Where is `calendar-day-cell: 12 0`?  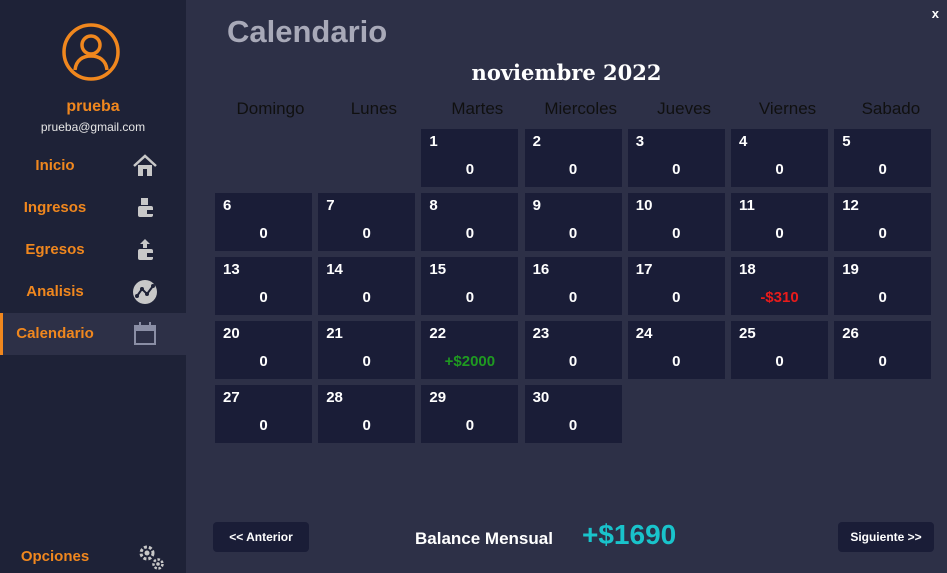
calendar-day-cell: 12 0 is located at coordinates (883, 222).